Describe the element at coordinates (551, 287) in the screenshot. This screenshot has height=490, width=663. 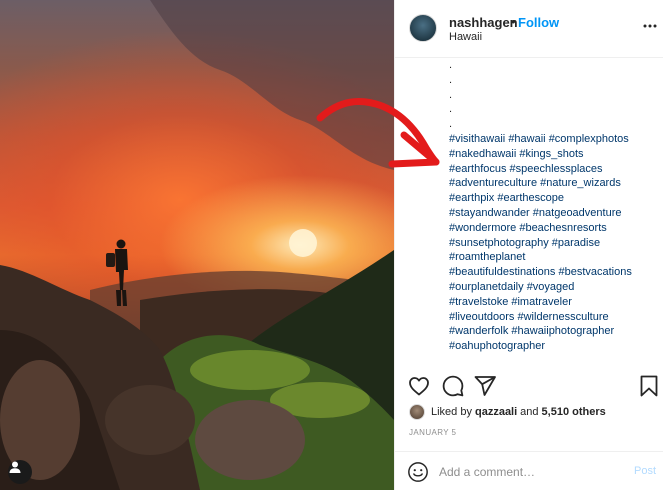
I see `hashtag-link: #voyaged` at that location.